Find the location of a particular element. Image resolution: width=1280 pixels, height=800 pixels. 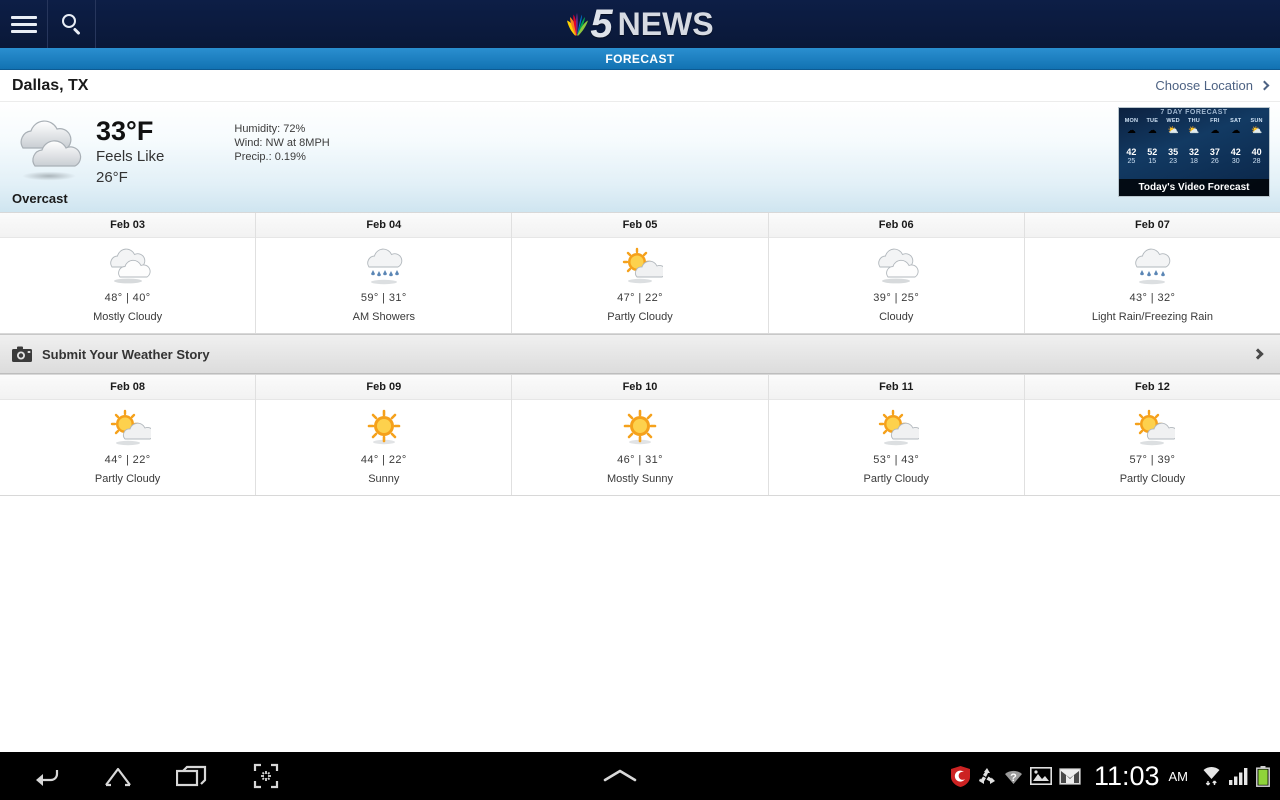

home-button is located at coordinates (118, 776).